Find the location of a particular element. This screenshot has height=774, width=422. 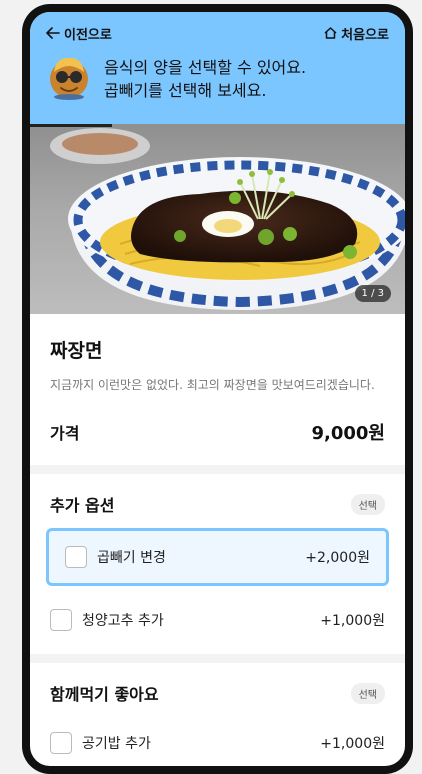

price-label: 가격 is located at coordinates (65, 433).